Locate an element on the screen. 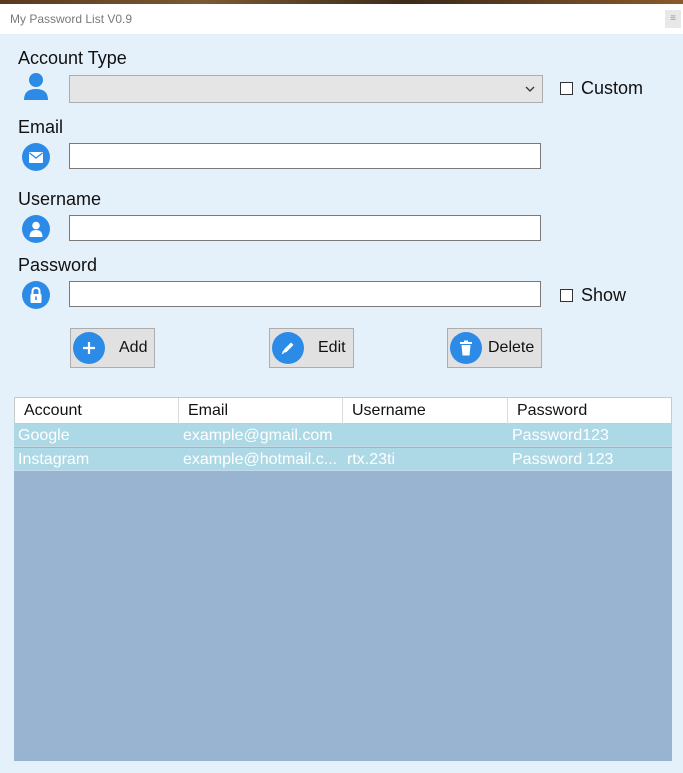 This screenshot has height=773, width=683. email-field is located at coordinates (305, 156).